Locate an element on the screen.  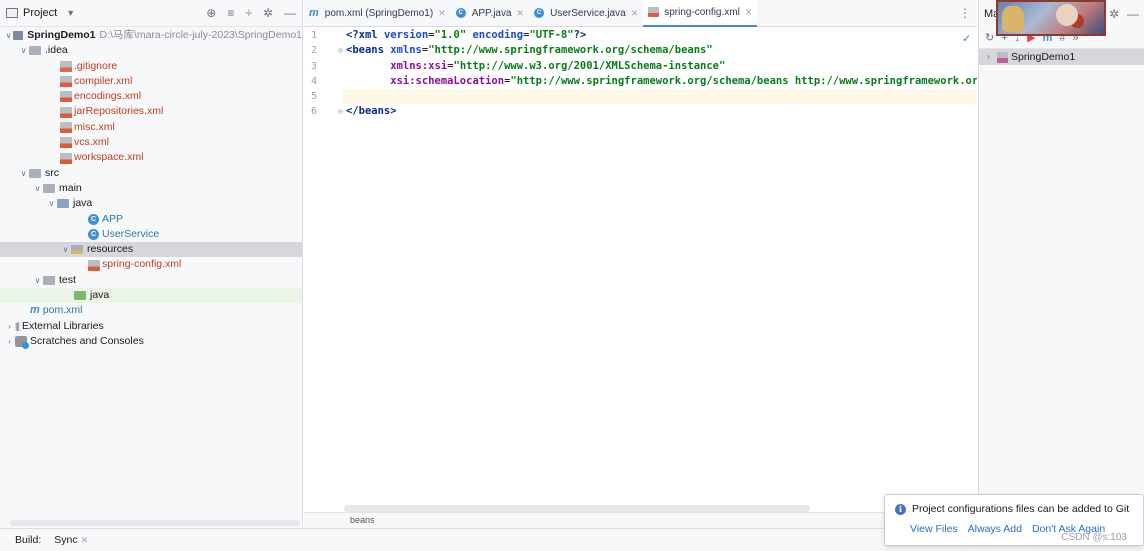
tree-item-label: src is located at coordinates (52, 172).